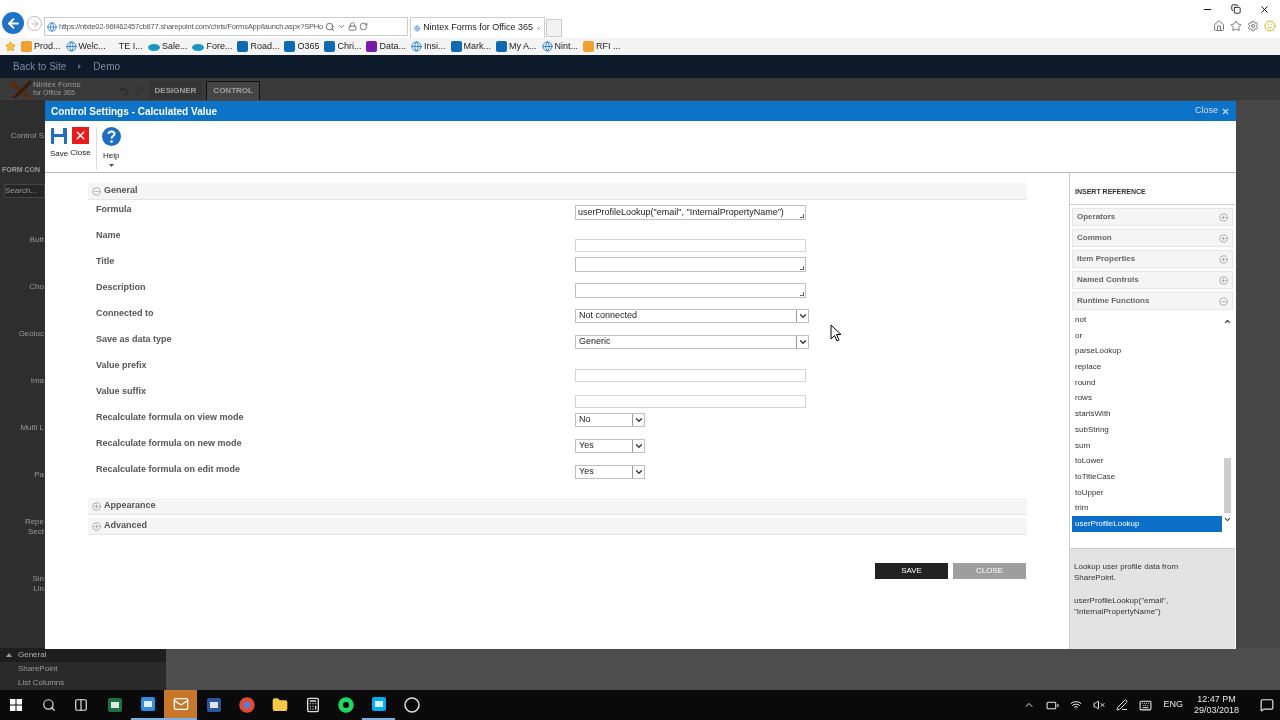  What do you see at coordinates (81, 705) in the screenshot?
I see `task-view-icon` at bounding box center [81, 705].